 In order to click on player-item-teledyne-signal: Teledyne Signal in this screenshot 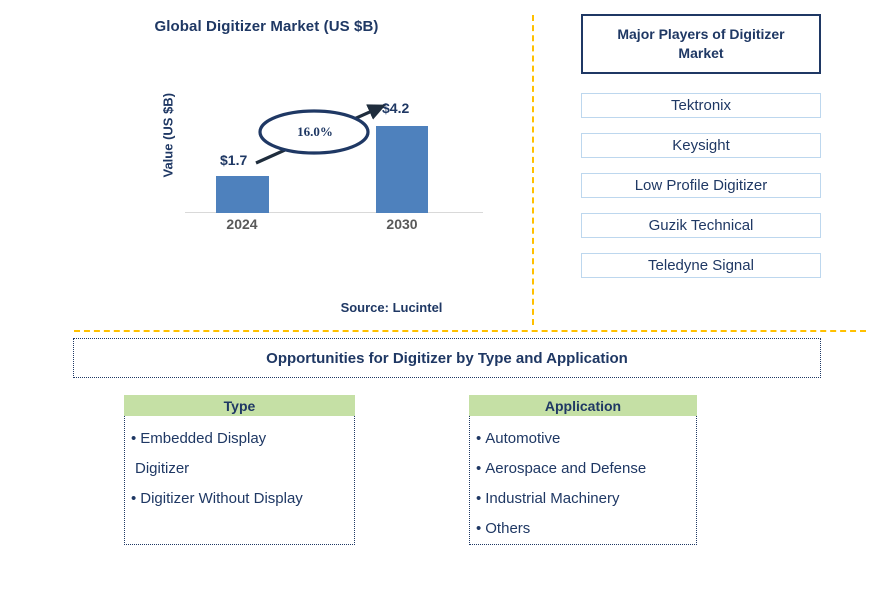, I will do `click(701, 265)`.